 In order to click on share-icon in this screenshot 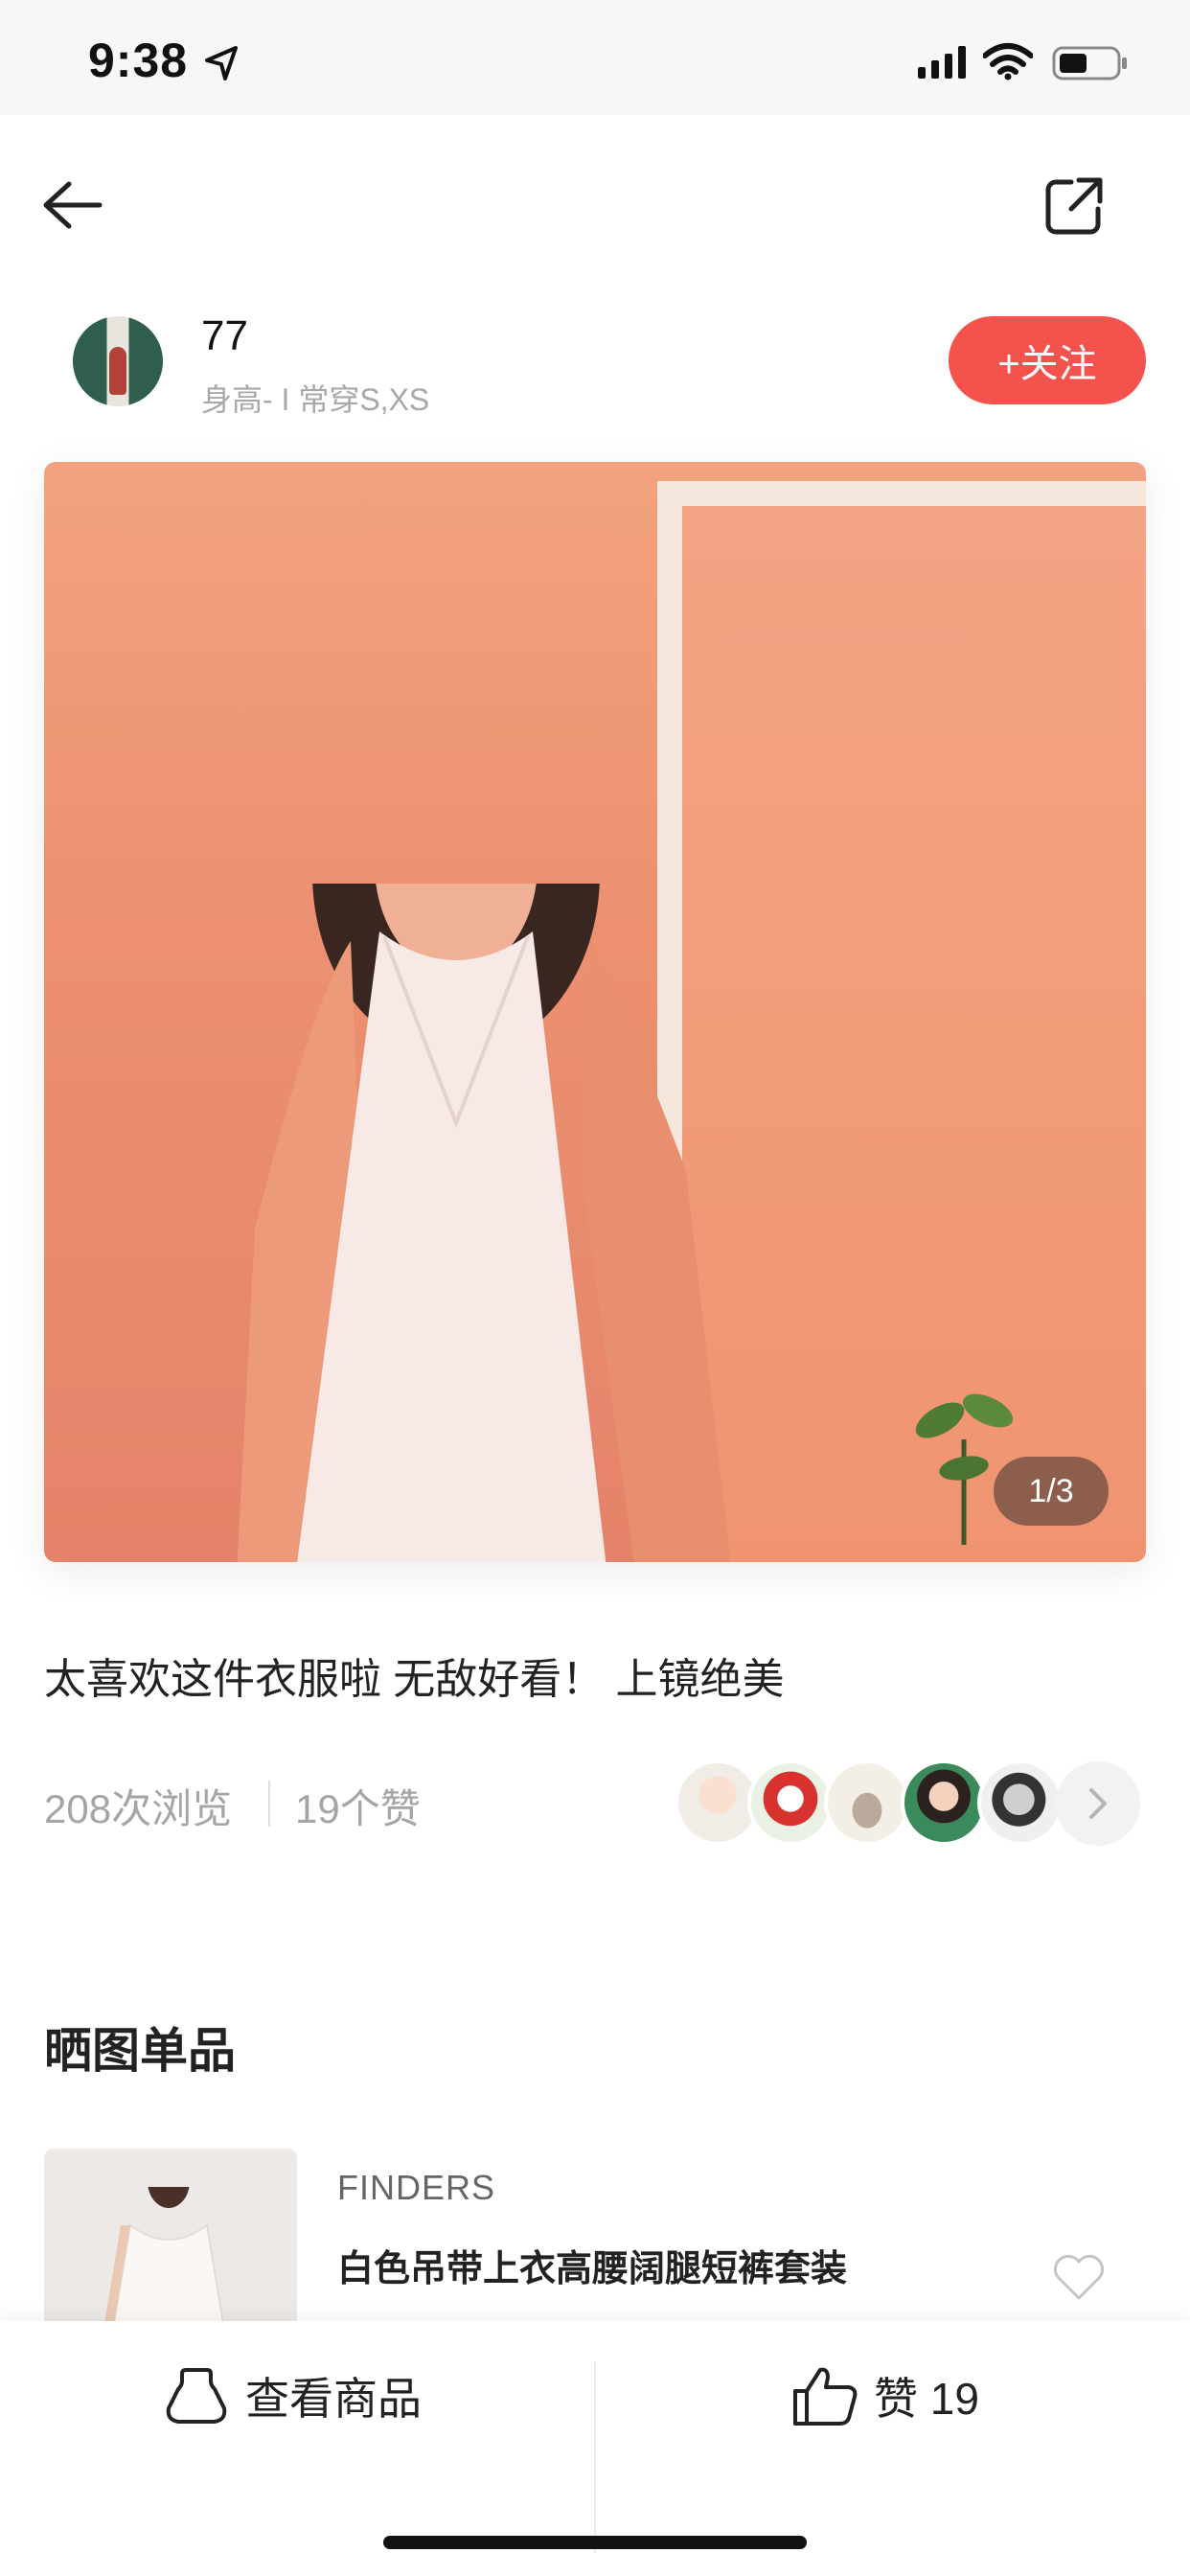, I will do `click(1074, 206)`.